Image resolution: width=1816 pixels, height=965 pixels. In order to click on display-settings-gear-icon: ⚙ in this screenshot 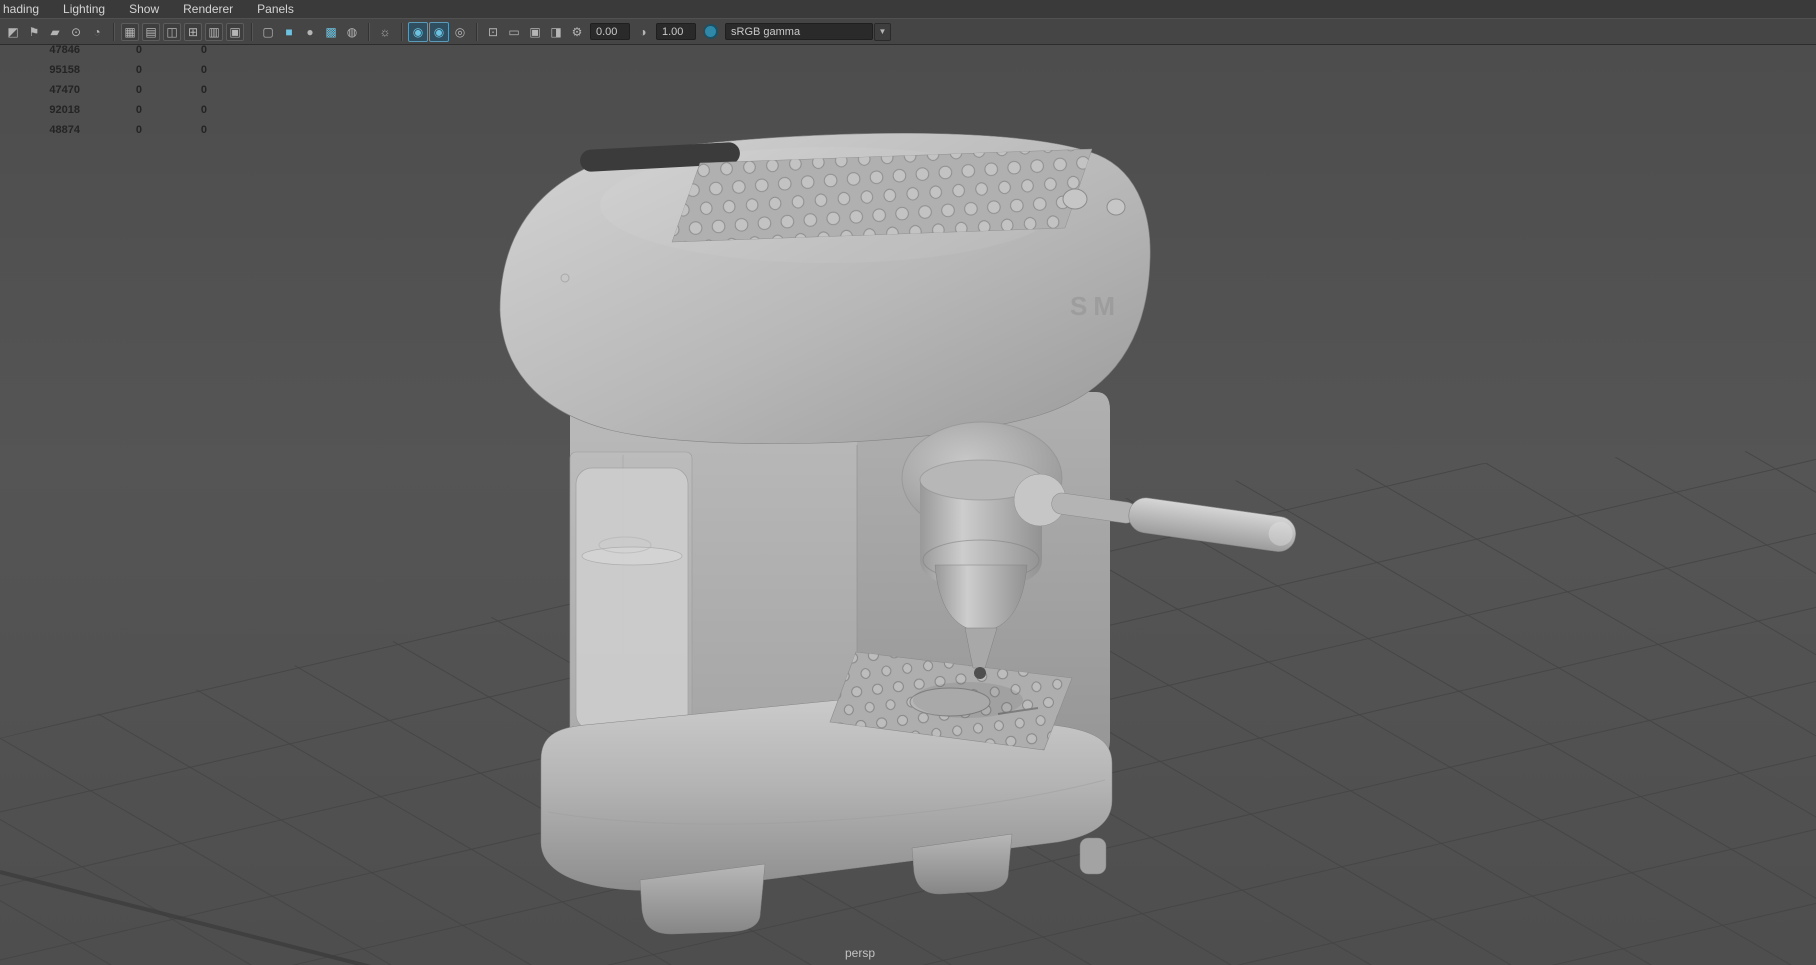, I will do `click(577, 32)`.